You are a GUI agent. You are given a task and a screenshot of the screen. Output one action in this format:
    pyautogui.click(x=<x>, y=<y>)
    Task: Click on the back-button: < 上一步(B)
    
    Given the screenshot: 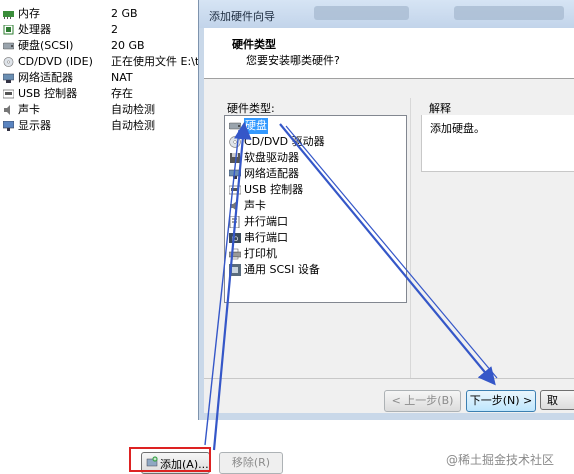 What is the action you would take?
    pyautogui.click(x=422, y=401)
    